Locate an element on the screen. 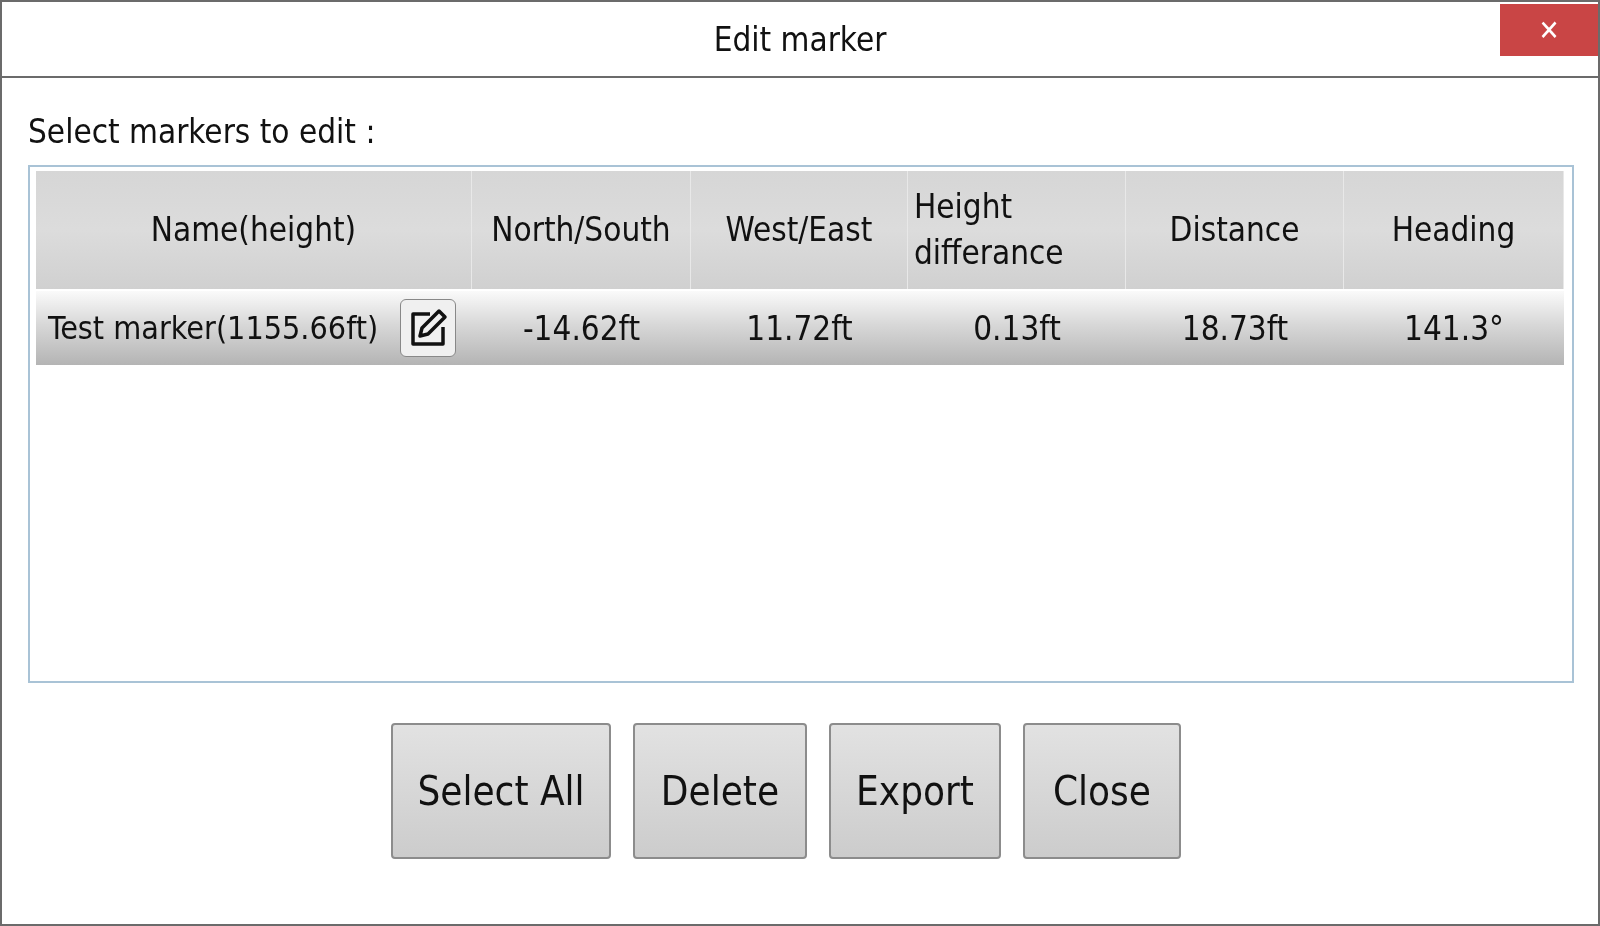  edit-button is located at coordinates (428, 328).